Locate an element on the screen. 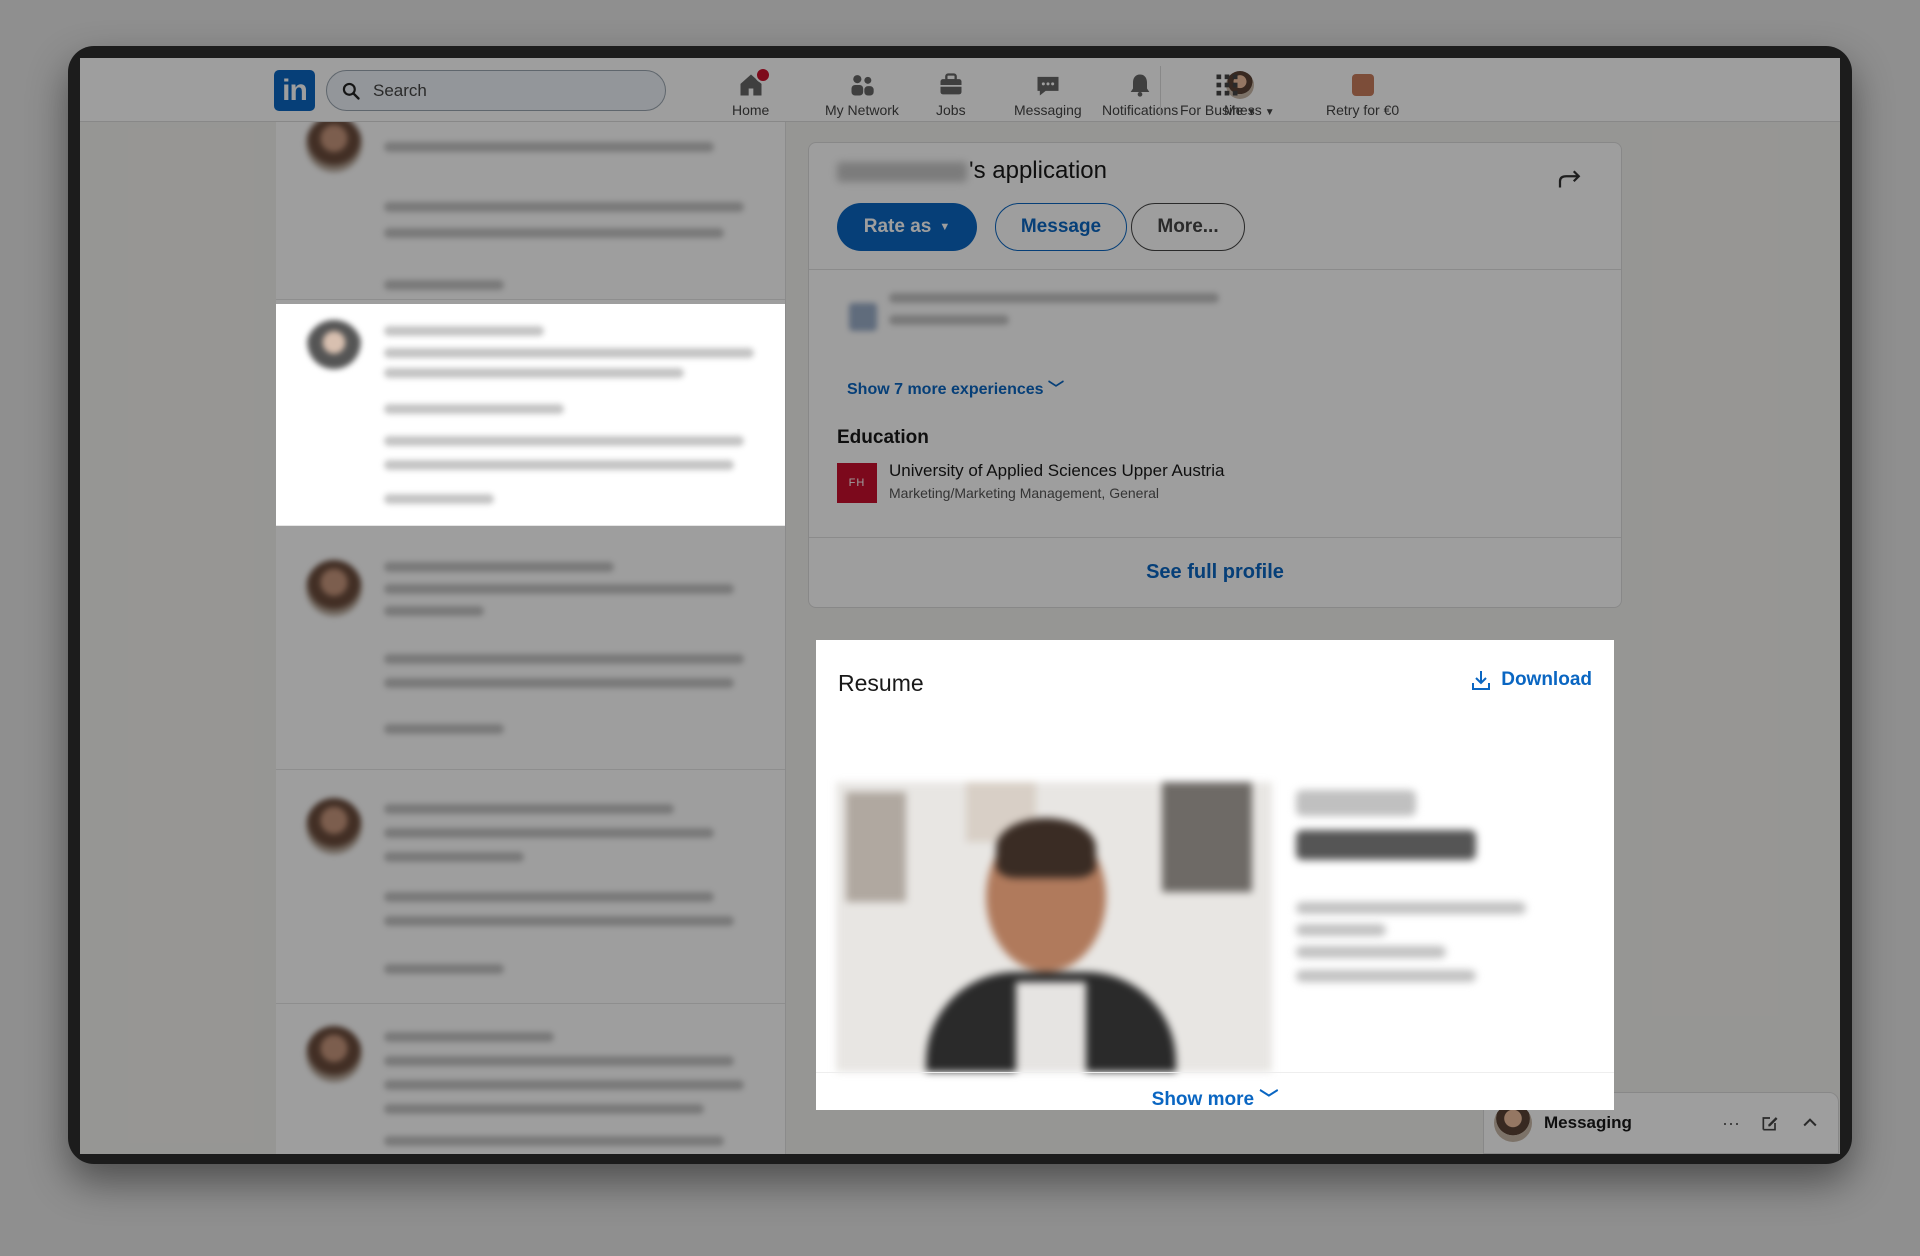  candidate-name-redacted is located at coordinates (902, 171).